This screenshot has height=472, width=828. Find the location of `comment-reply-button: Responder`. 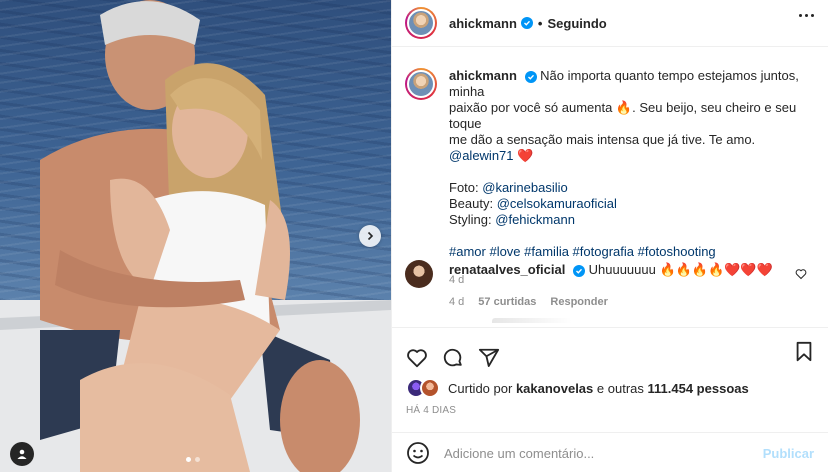

comment-reply-button: Responder is located at coordinates (578, 302).